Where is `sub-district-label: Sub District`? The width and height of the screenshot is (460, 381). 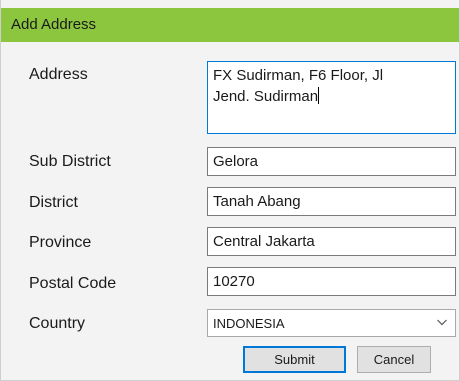 sub-district-label: Sub District is located at coordinates (70, 161).